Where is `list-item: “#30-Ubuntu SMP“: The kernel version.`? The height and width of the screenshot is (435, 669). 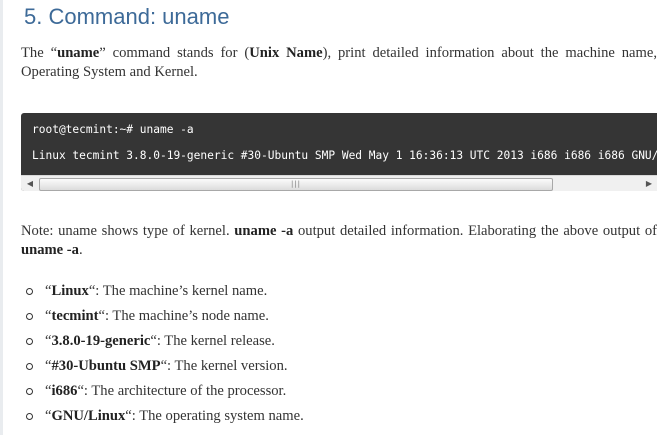
list-item: “#30-Ubuntu SMP“: The kernel version. is located at coordinates (333, 369).